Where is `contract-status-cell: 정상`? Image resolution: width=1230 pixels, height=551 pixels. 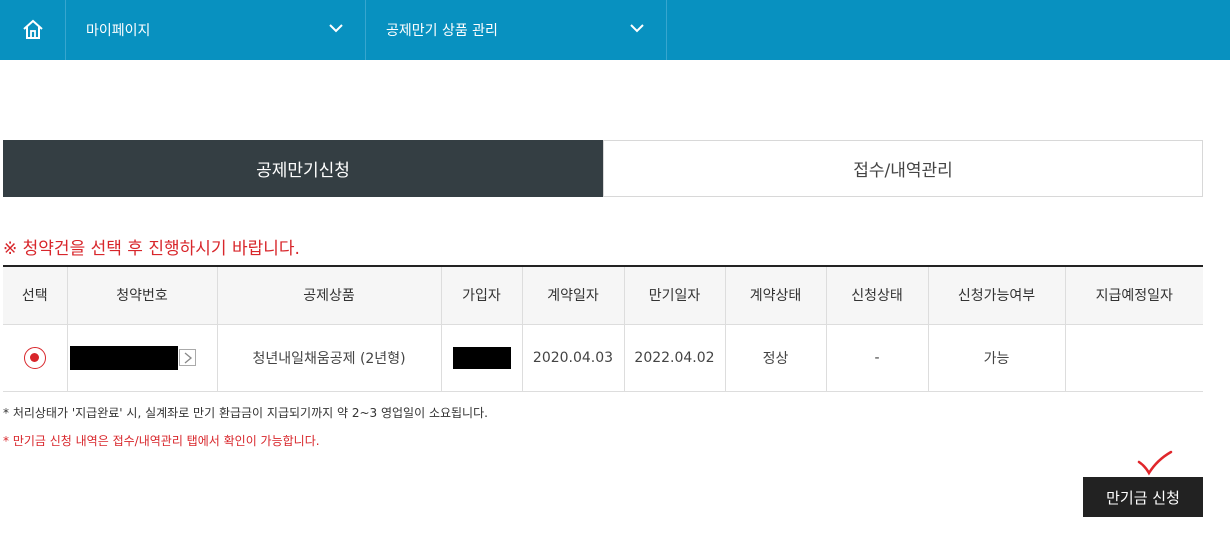 contract-status-cell: 정상 is located at coordinates (775, 358).